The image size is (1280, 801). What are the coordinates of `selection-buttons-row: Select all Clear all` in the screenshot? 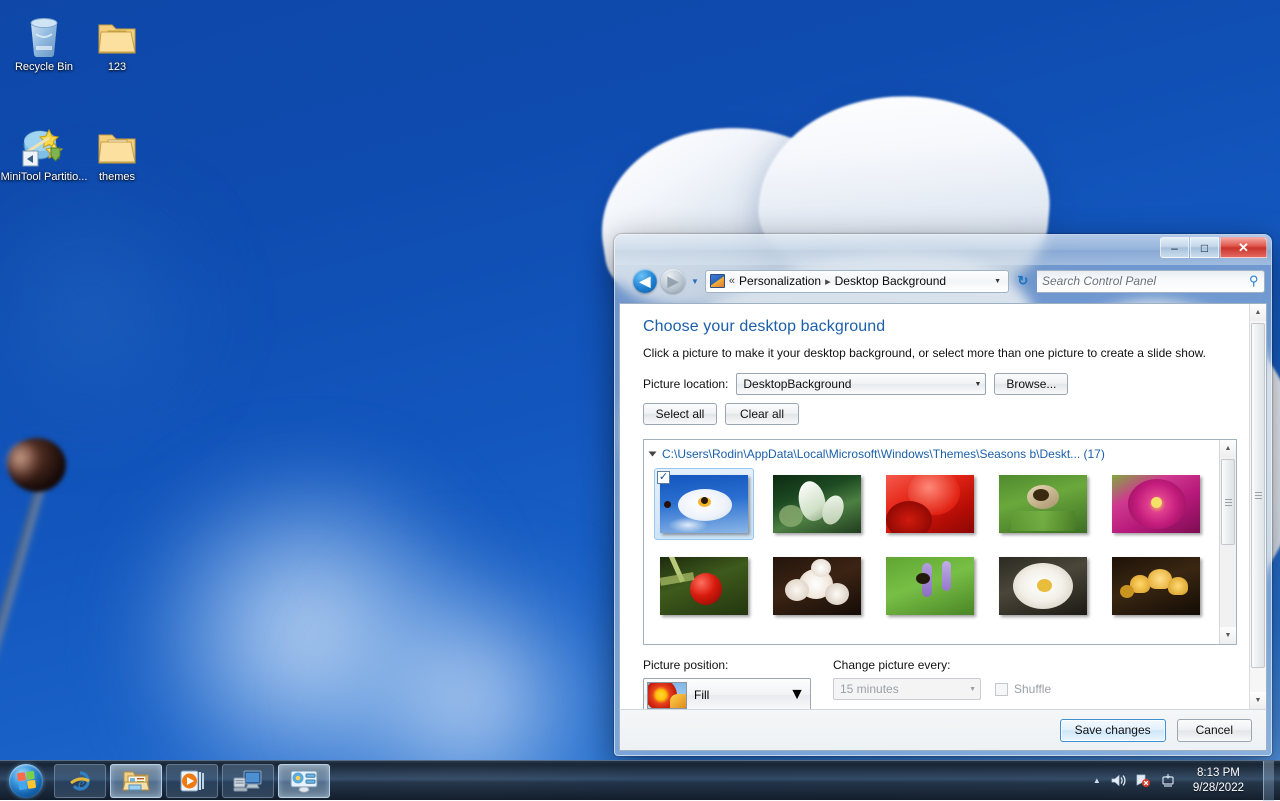 It's located at (945, 414).